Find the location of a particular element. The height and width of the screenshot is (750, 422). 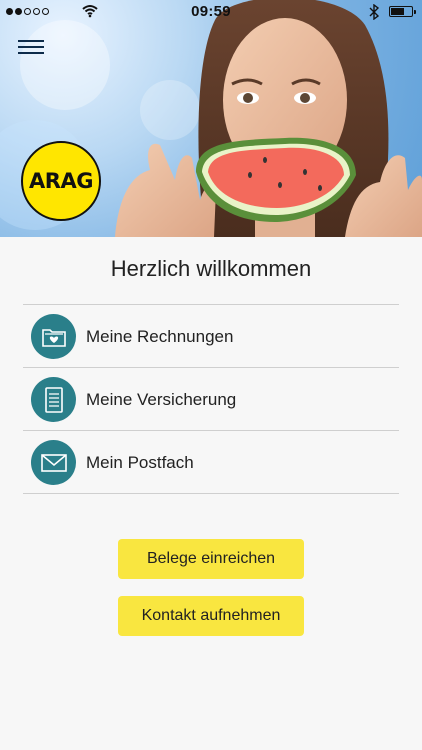

envelope-icon is located at coordinates (53, 462).